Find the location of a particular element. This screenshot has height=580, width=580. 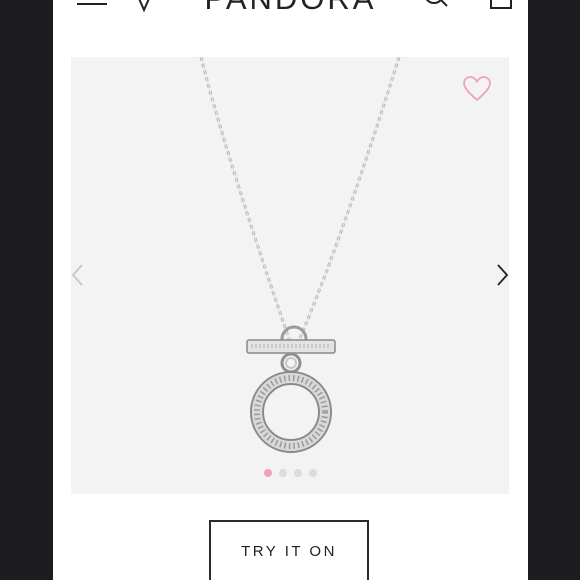

try-it-on-button: TRY IT ON is located at coordinates (289, 550).